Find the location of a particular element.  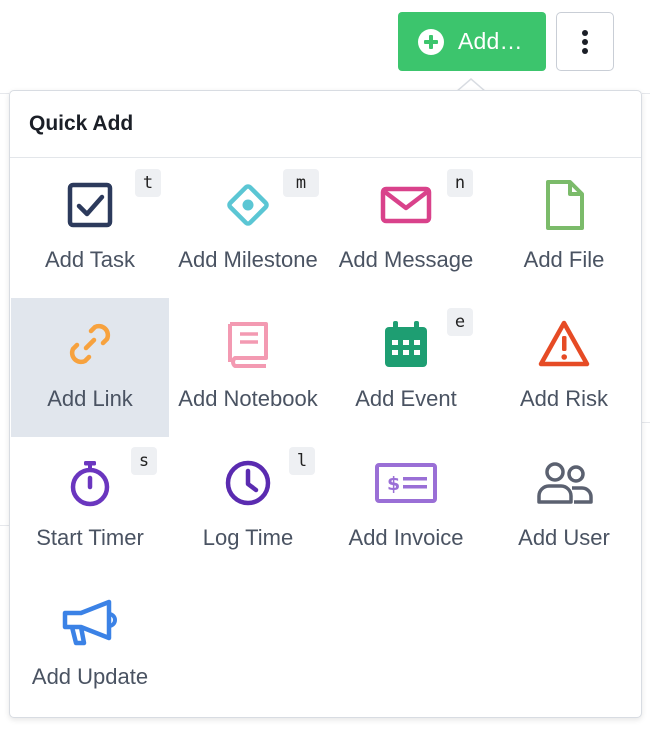

notebook-icon is located at coordinates (248, 344).